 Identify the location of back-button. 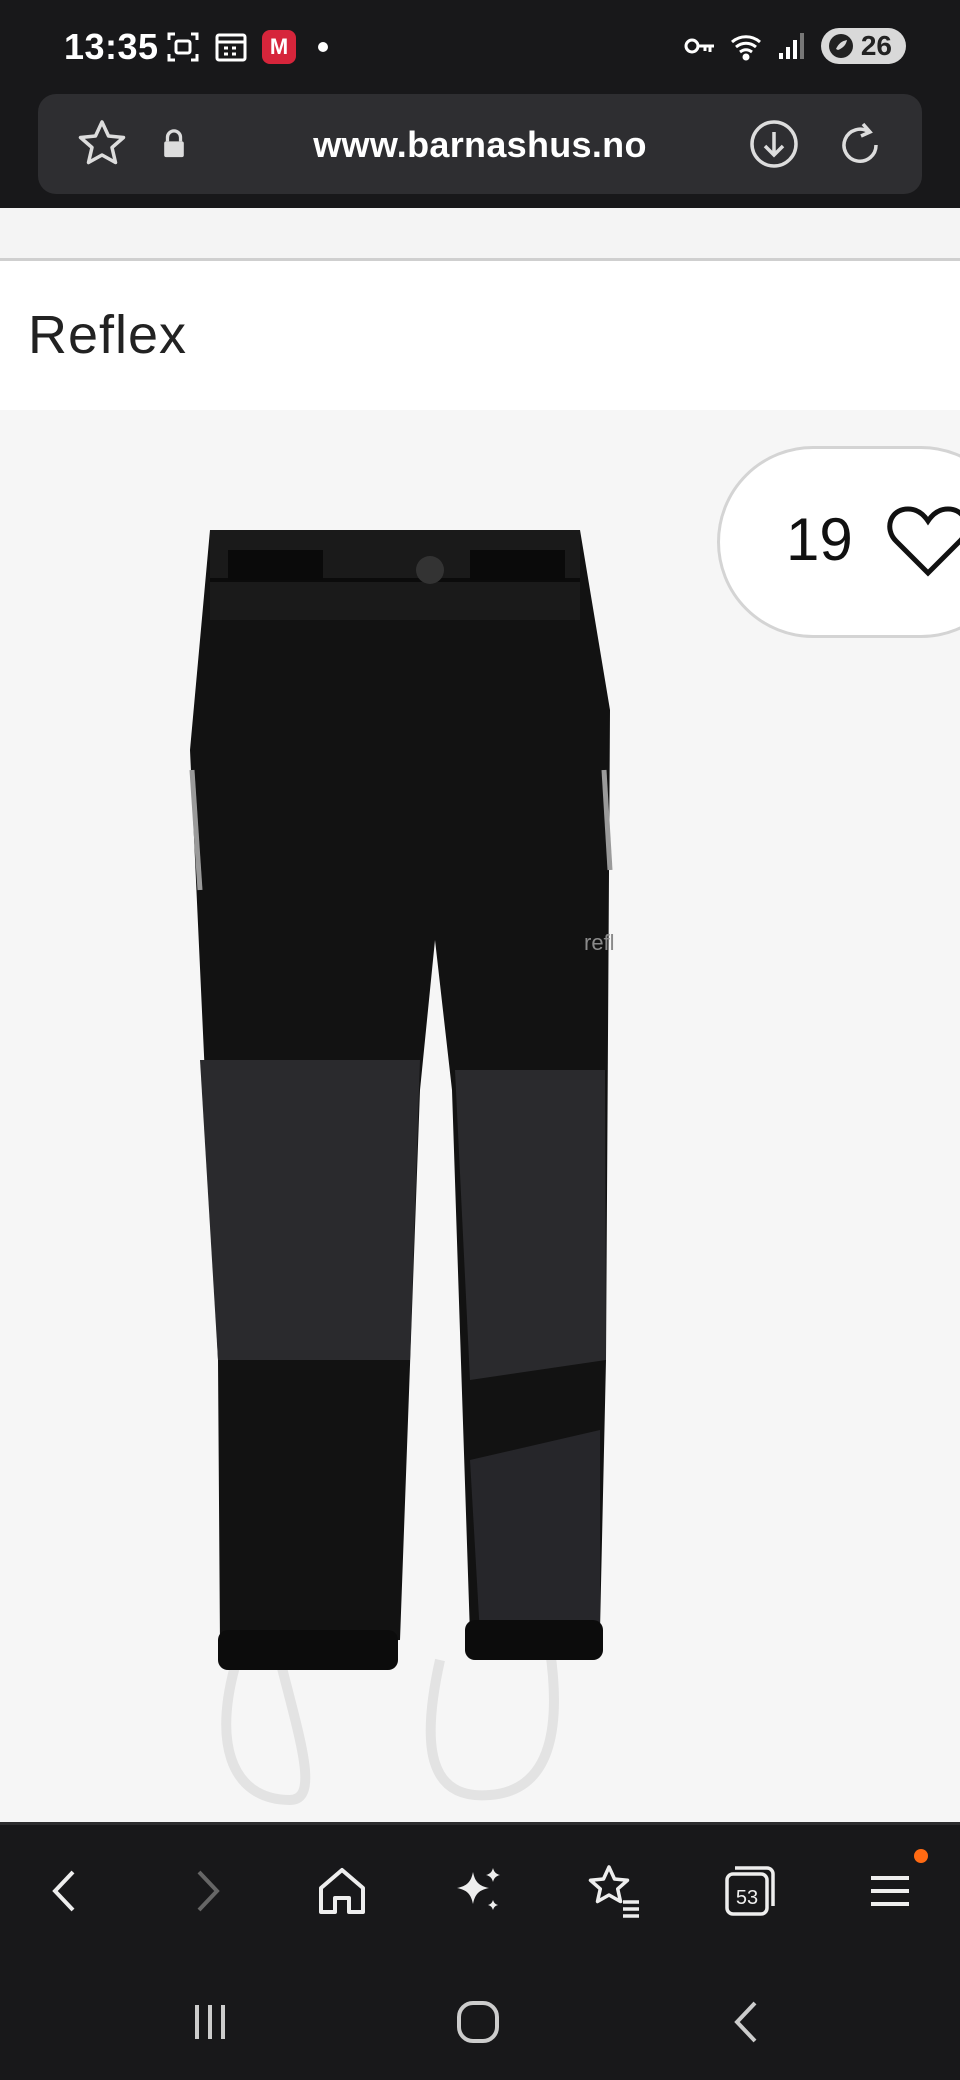
(66, 1891).